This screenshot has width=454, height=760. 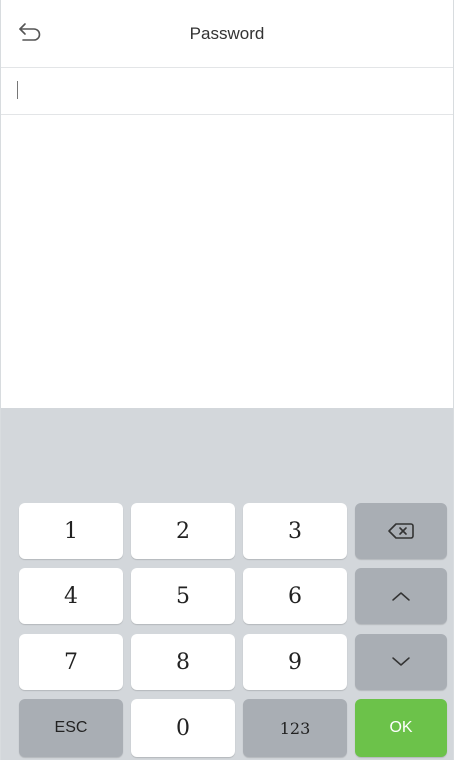 What do you see at coordinates (71, 662) in the screenshot?
I see `key-7: 7` at bounding box center [71, 662].